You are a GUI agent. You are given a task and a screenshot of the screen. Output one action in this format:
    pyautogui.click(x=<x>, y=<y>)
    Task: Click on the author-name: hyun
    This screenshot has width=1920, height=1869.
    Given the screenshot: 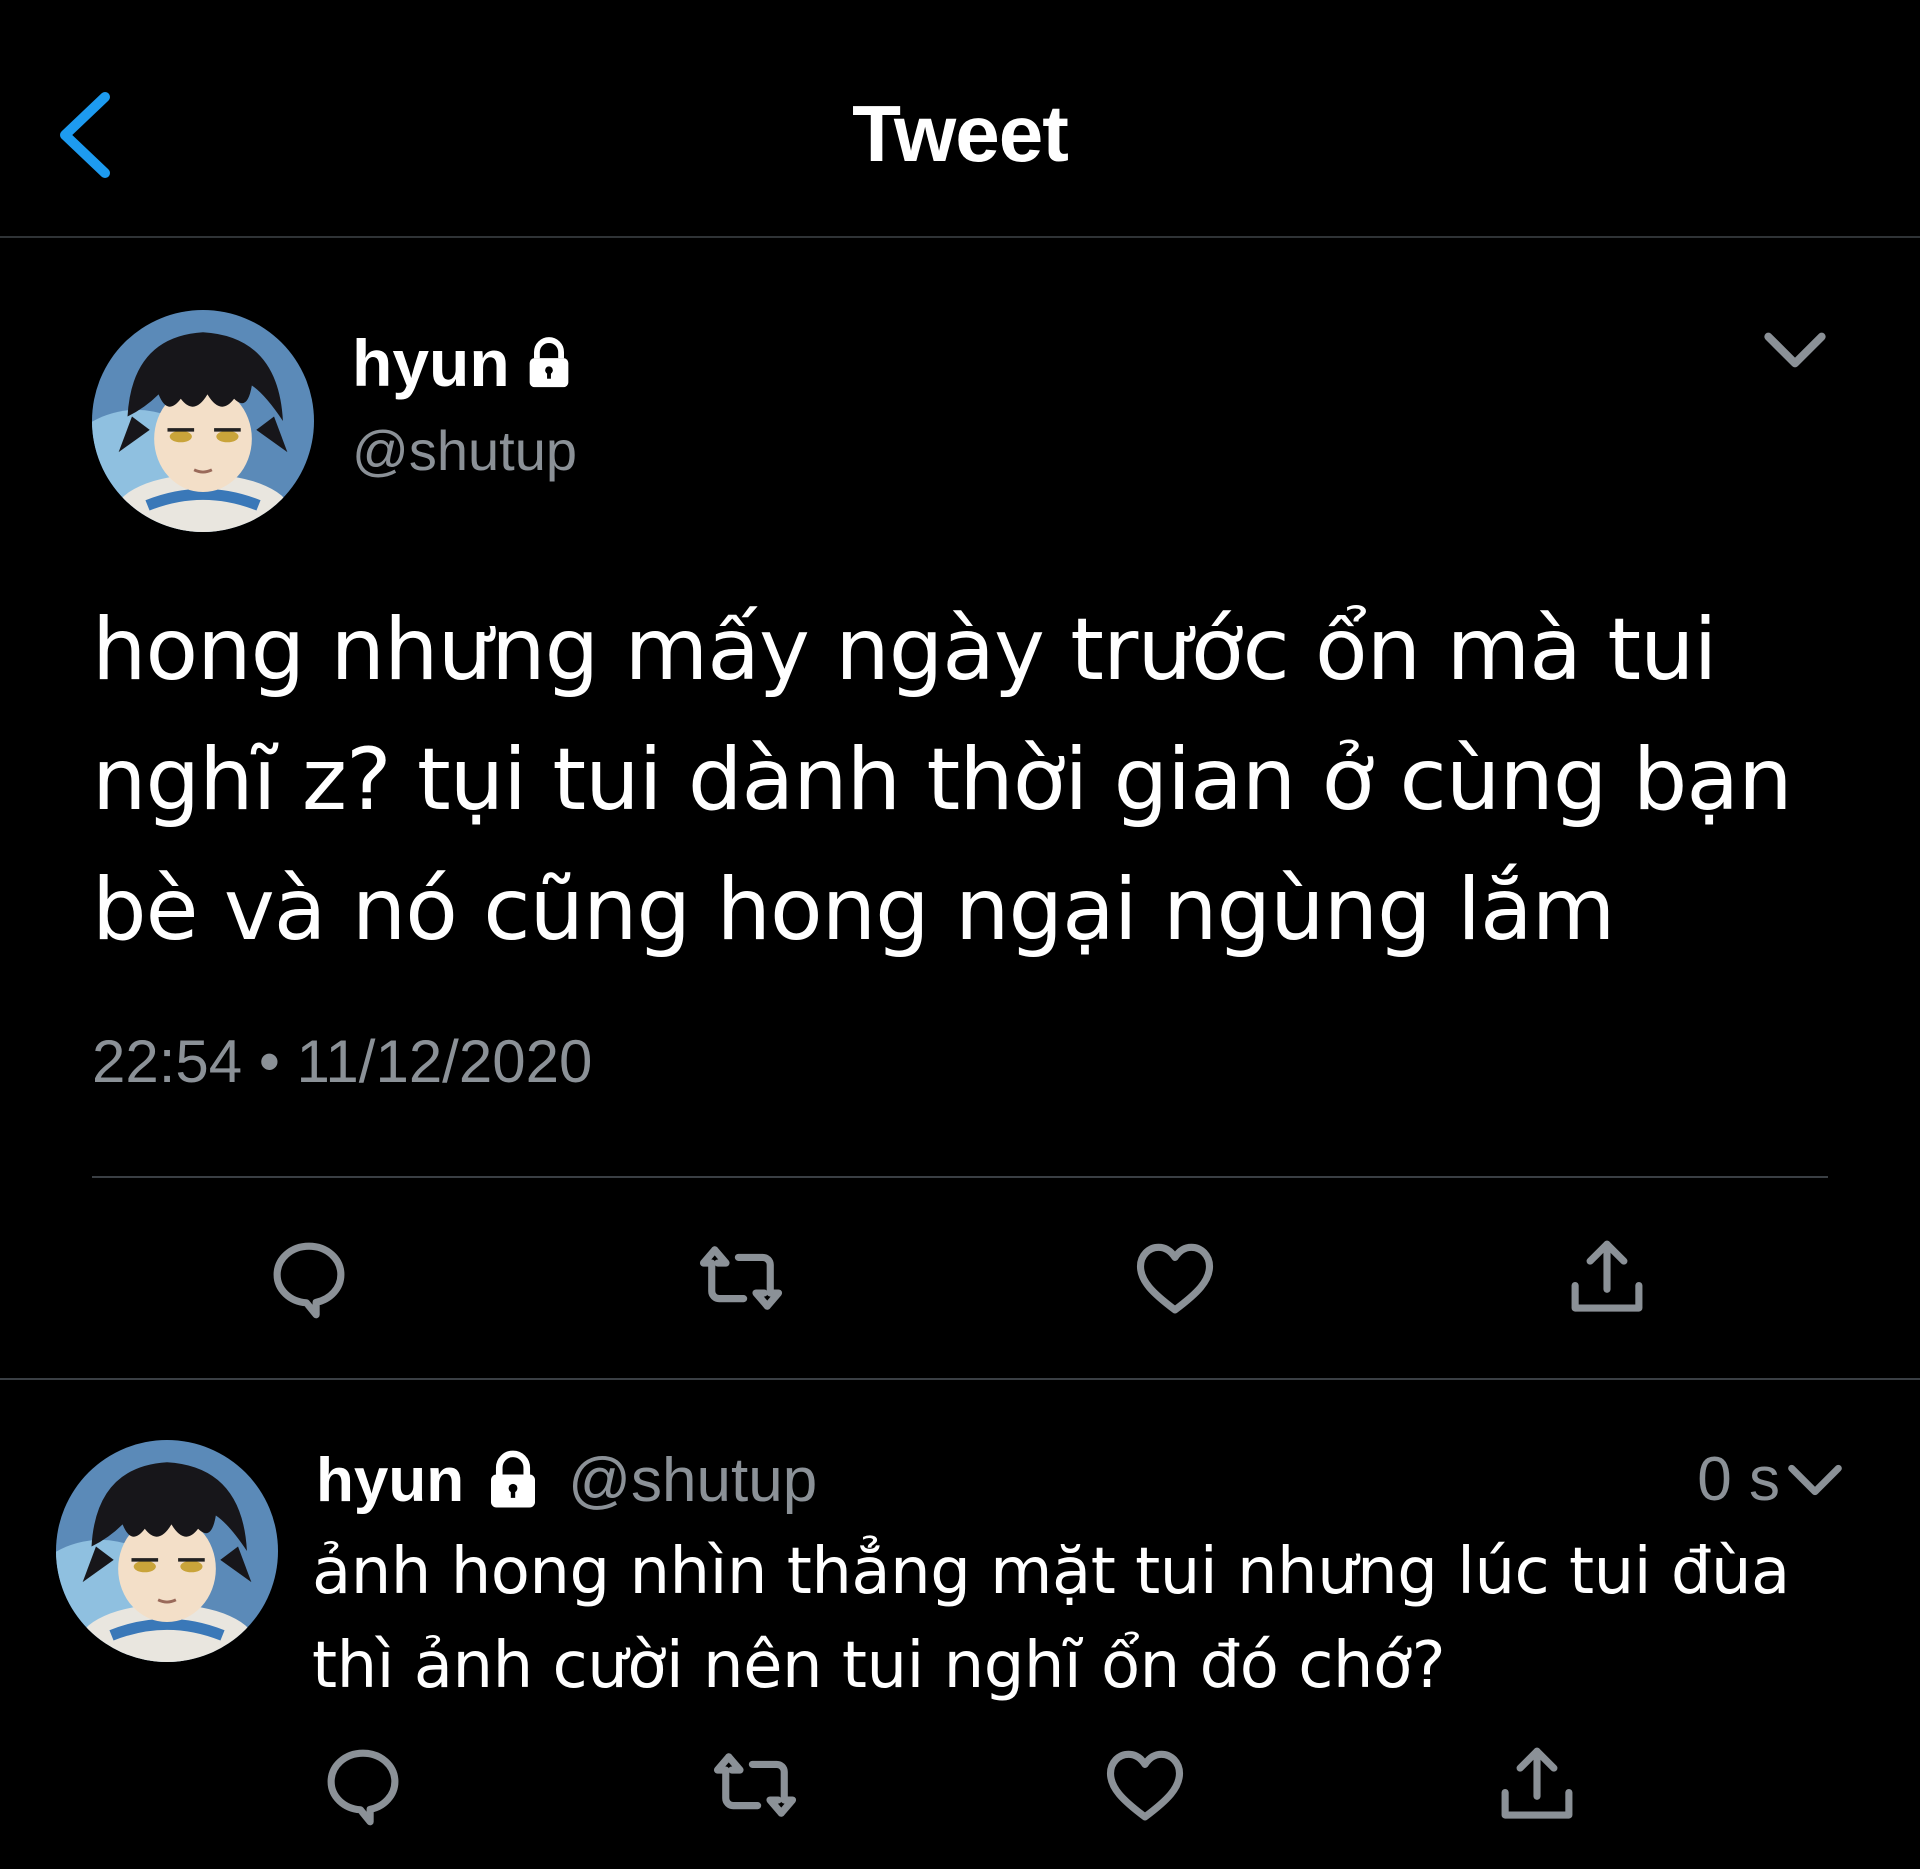 What is the action you would take?
    pyautogui.click(x=465, y=363)
    